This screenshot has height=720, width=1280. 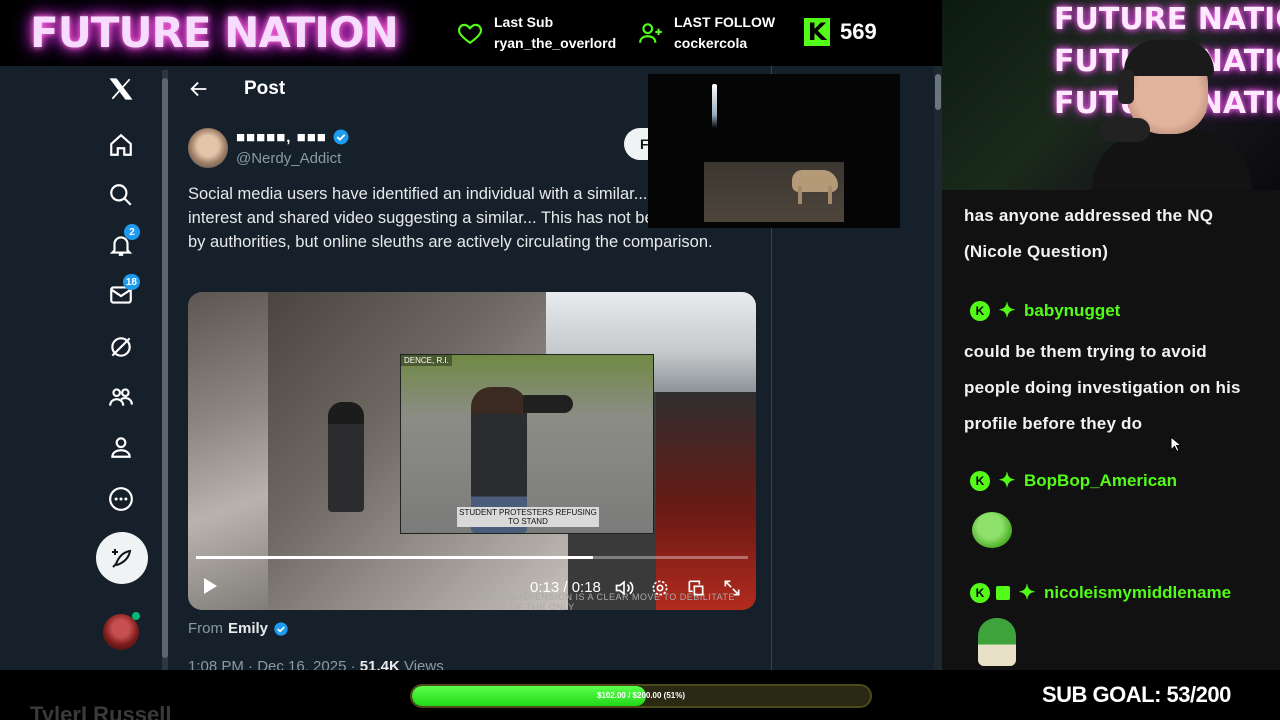 What do you see at coordinates (346, 457) in the screenshot?
I see `video-walking-person` at bounding box center [346, 457].